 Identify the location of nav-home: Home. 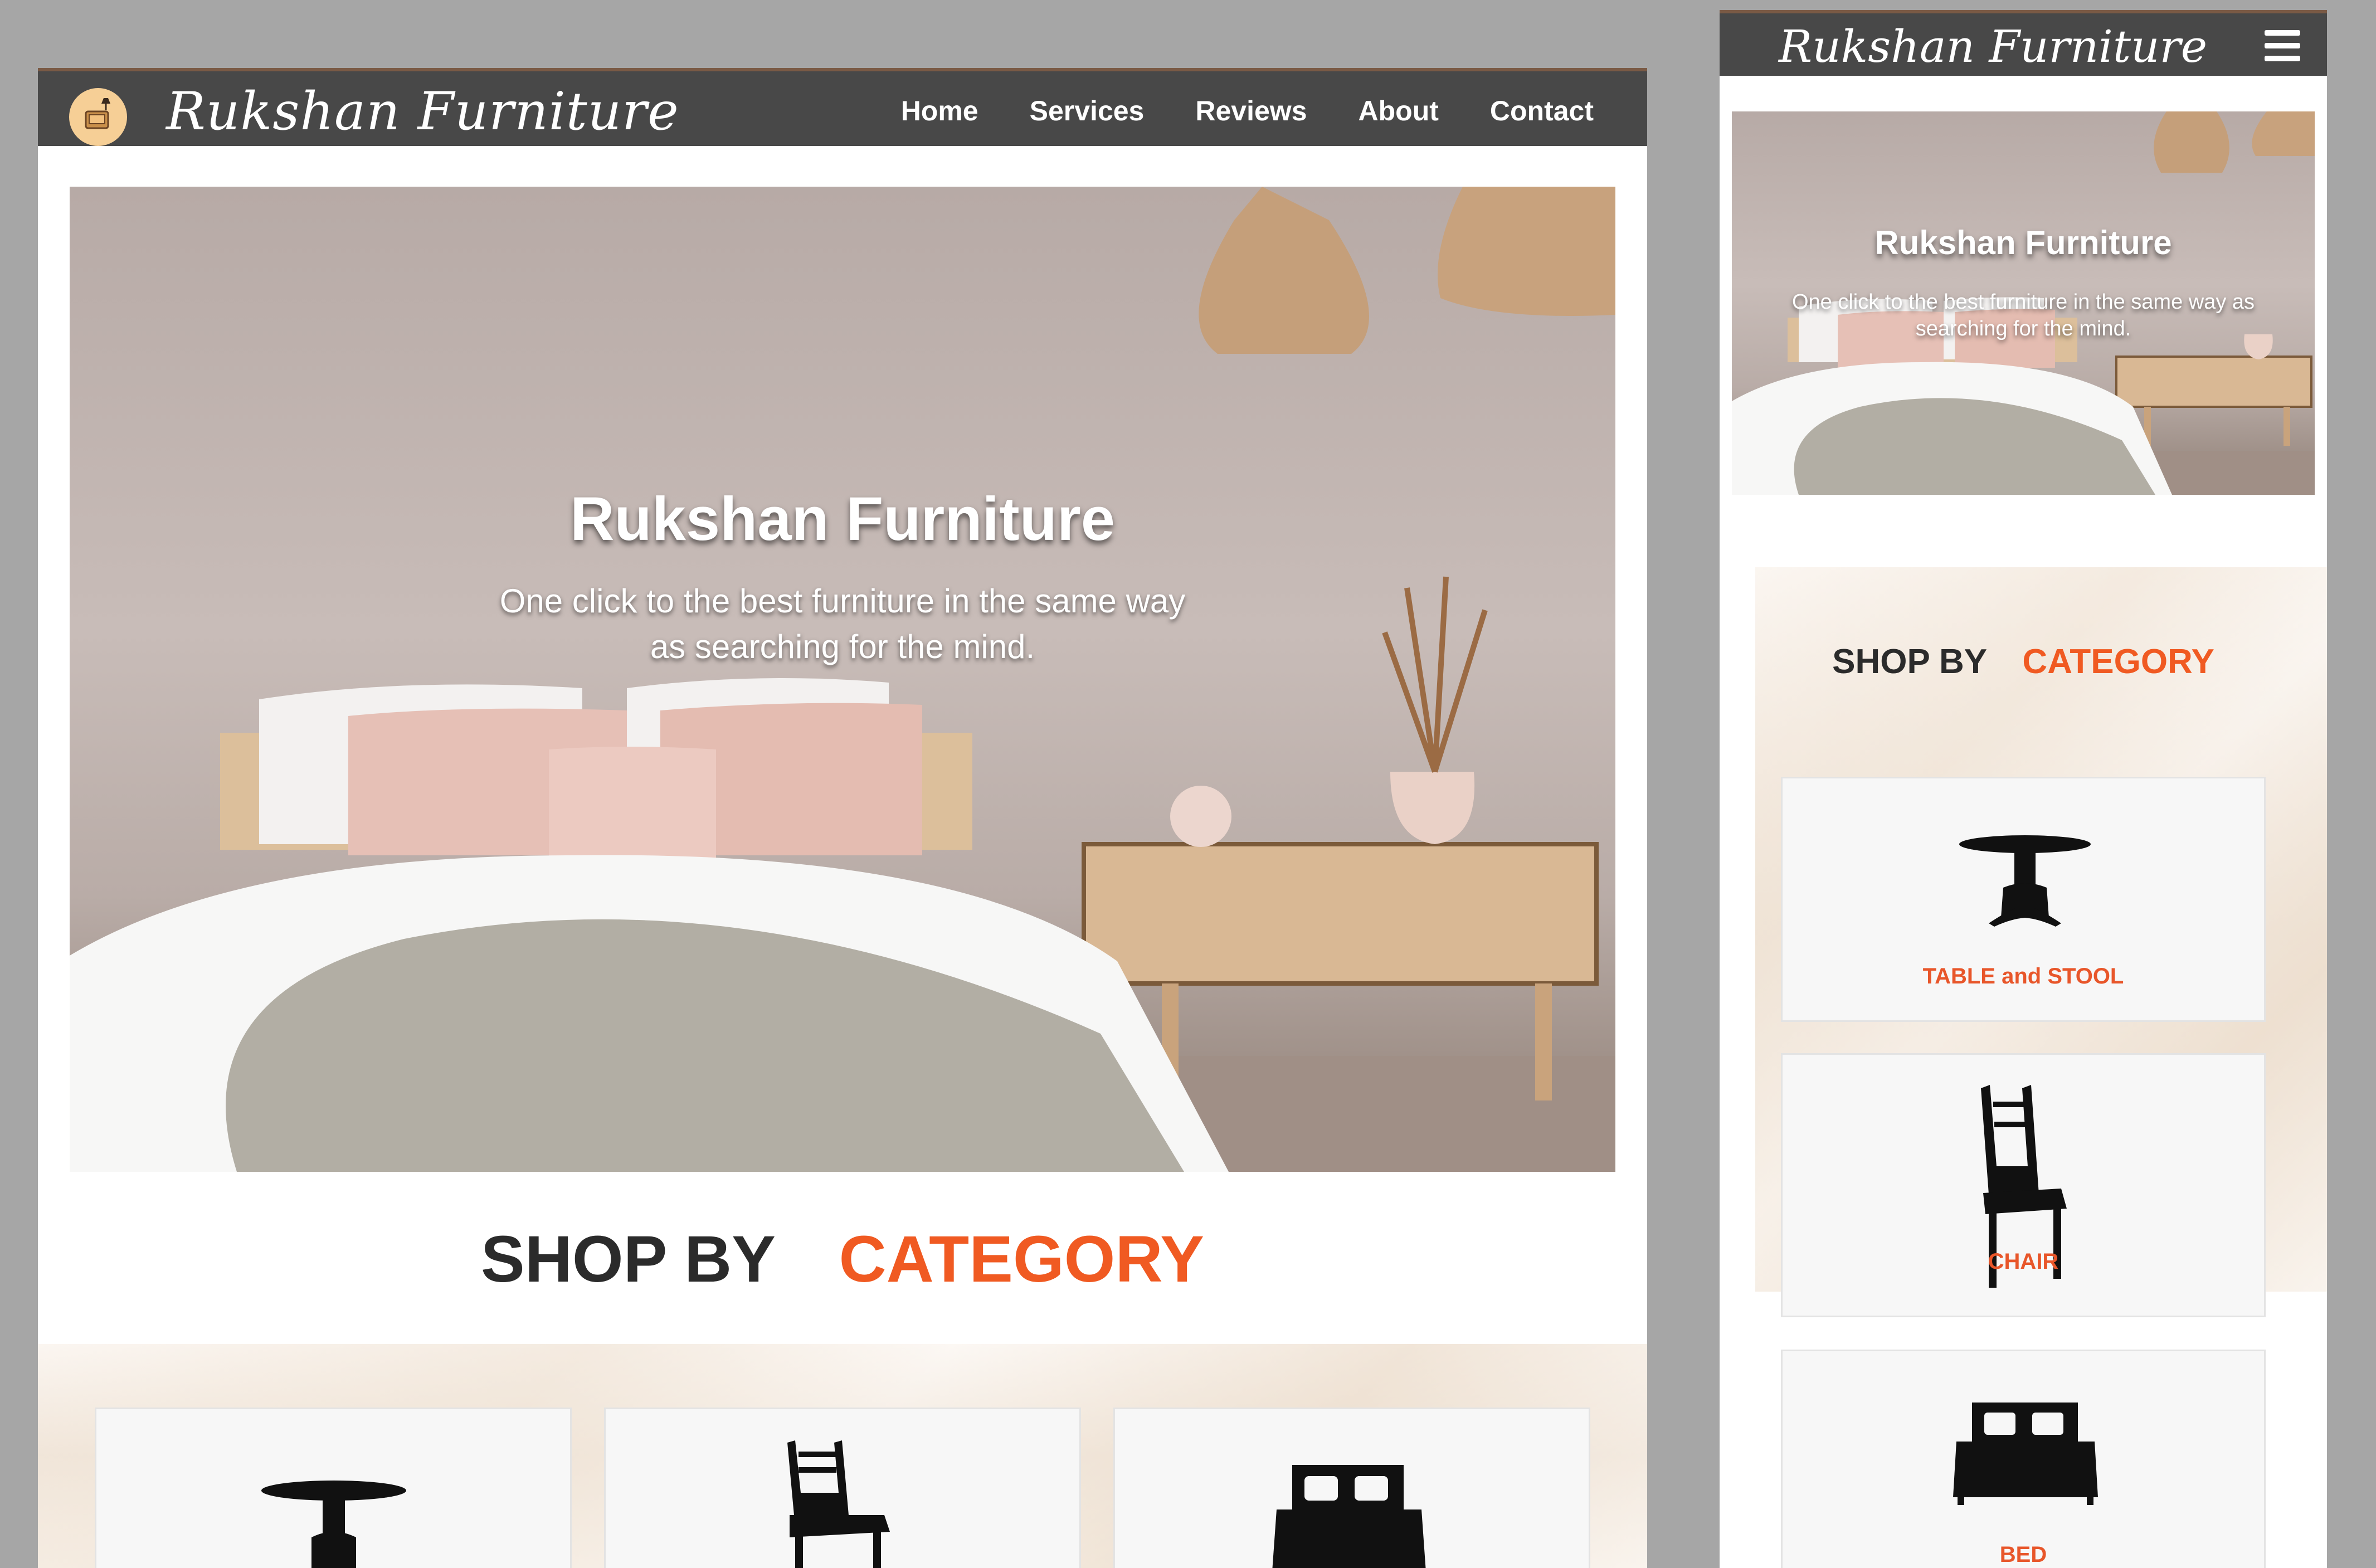
(939, 111).